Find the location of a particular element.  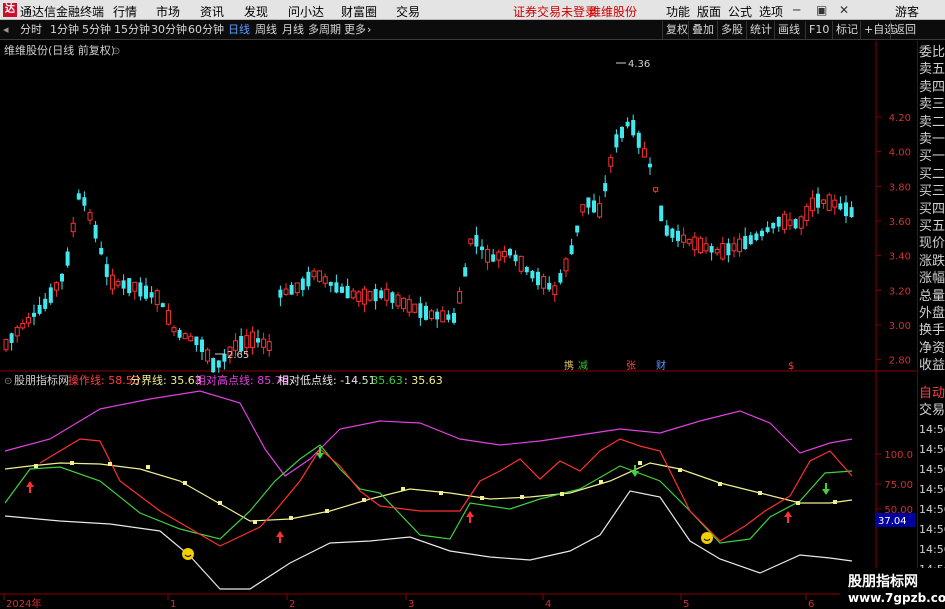

period-5min: 5分钟 is located at coordinates (96, 30).